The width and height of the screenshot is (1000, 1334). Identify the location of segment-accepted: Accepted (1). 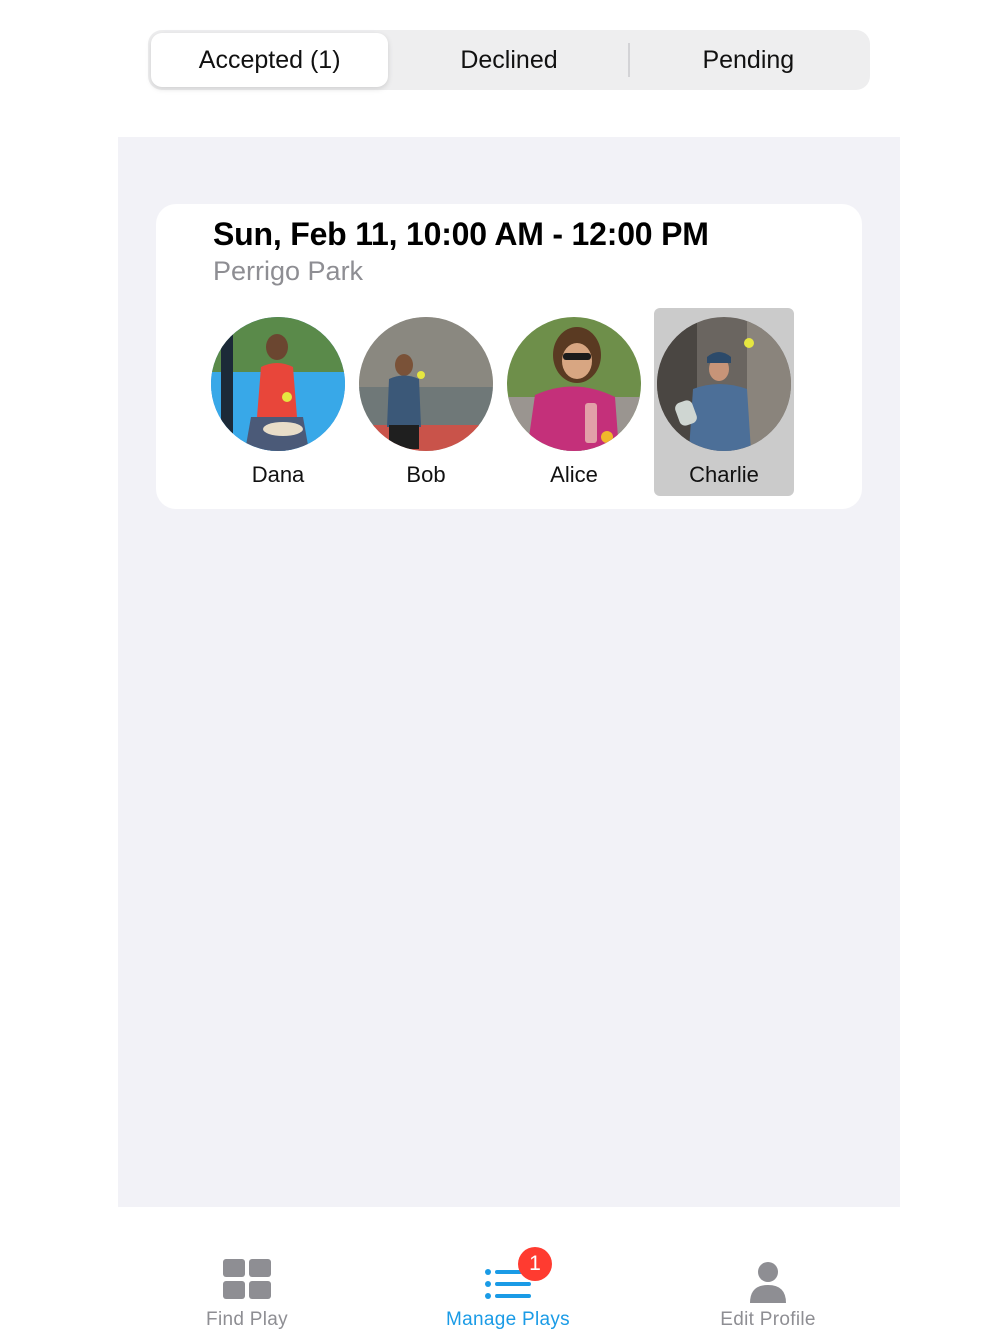
(270, 60).